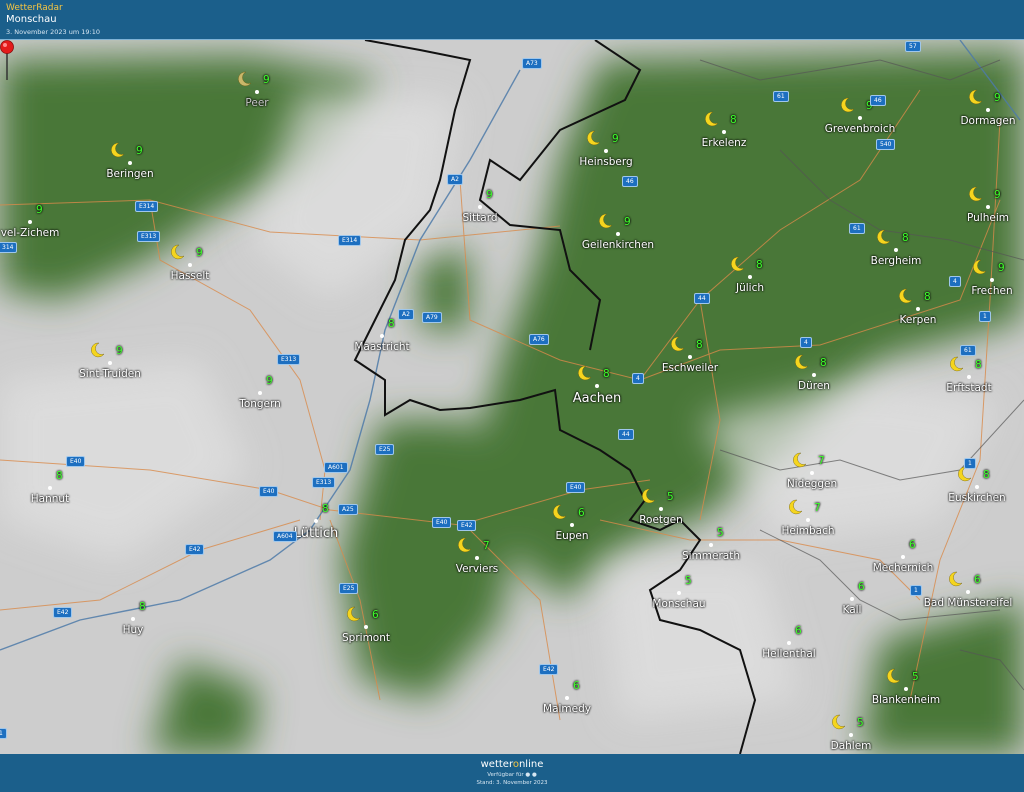 The image size is (1024, 792). What do you see at coordinates (679, 604) in the screenshot?
I see `city-name: Monschau` at bounding box center [679, 604].